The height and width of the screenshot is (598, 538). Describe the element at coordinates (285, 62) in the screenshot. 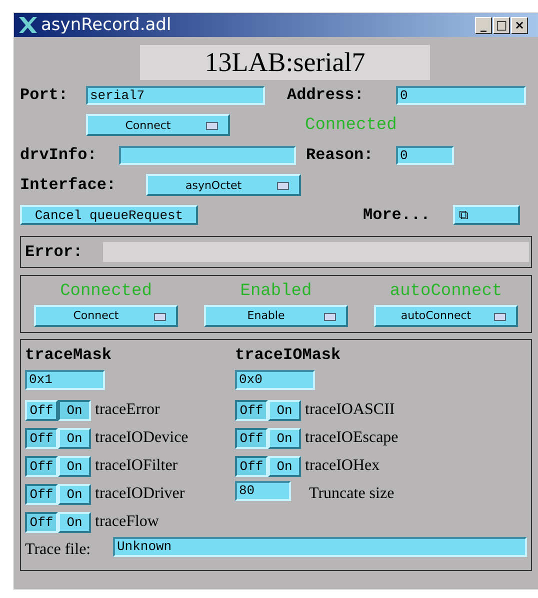

I see `record-name: 13LAB:serial7` at that location.